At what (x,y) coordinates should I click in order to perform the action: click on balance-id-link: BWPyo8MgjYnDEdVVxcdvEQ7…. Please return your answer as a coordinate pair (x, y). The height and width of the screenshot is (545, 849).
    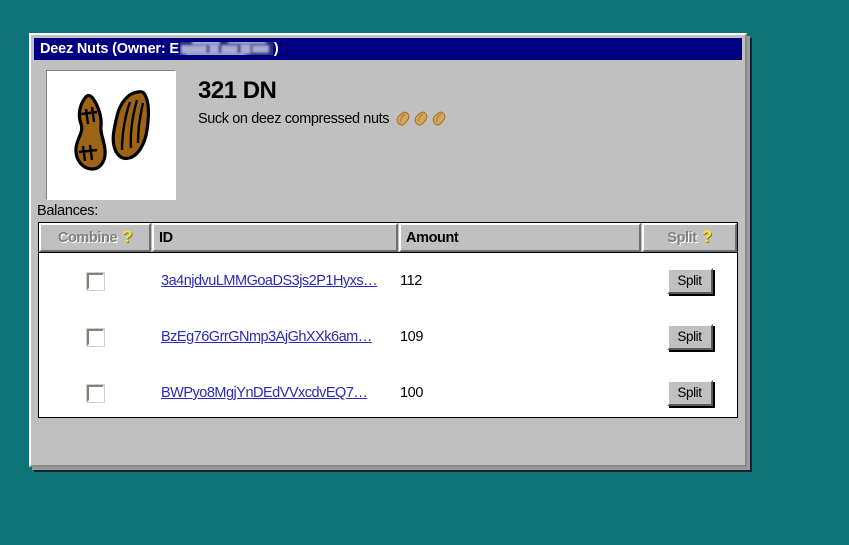
    Looking at the image, I should click on (264, 393).